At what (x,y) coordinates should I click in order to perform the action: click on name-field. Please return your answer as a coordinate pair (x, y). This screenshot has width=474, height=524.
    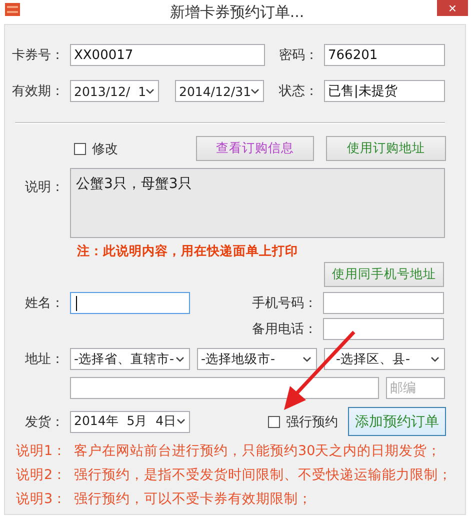
    Looking at the image, I should click on (130, 303).